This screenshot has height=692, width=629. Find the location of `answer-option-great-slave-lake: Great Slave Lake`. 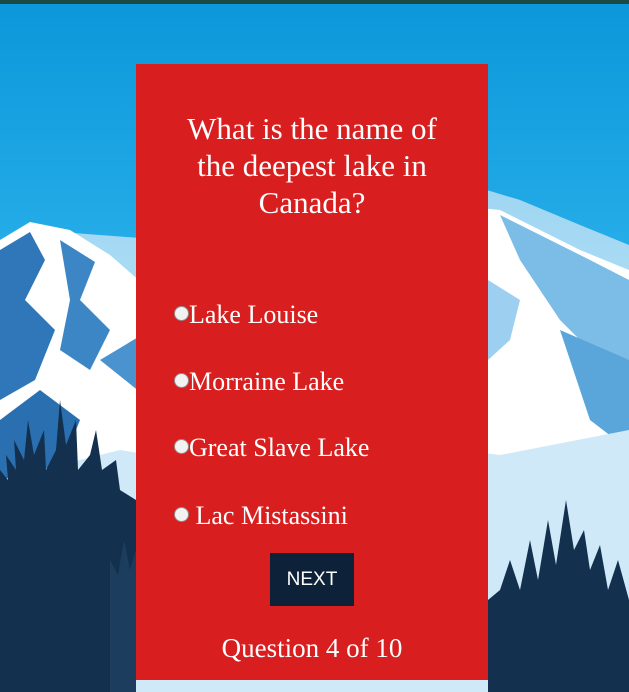

answer-option-great-slave-lake: Great Slave Lake is located at coordinates (271, 448).